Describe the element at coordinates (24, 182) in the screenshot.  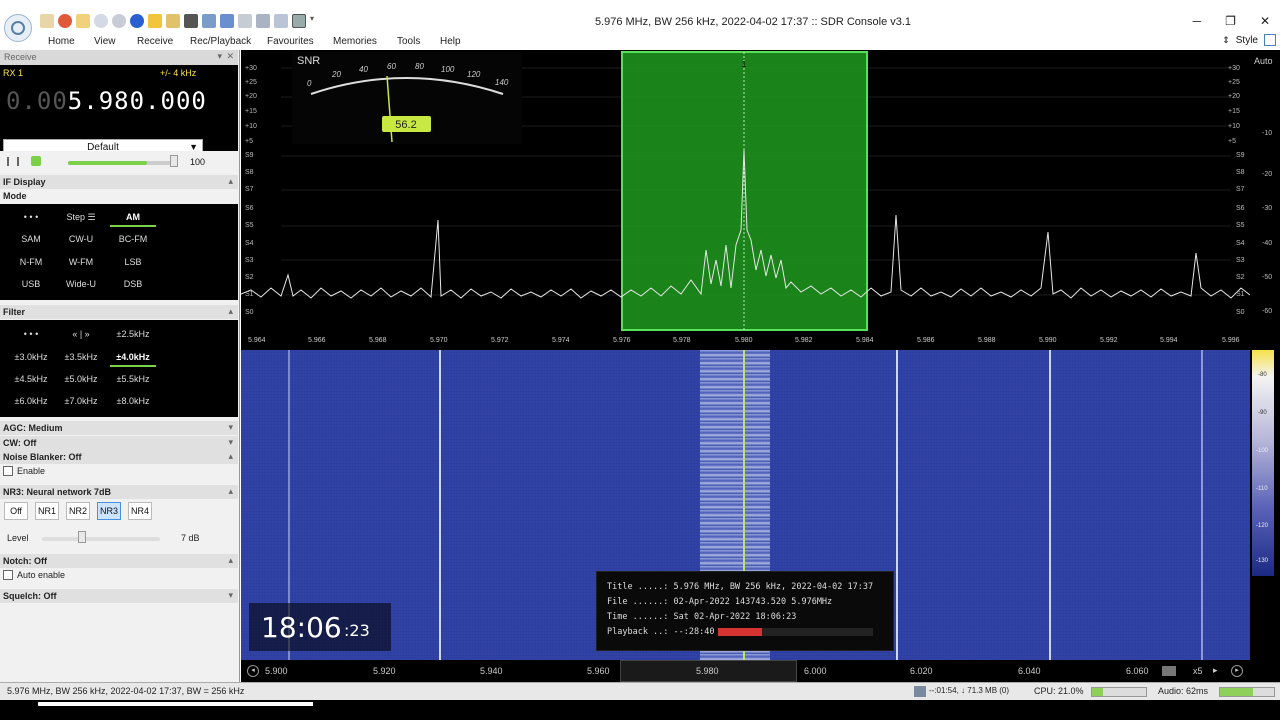
I see `if-display-label: IF Display` at that location.